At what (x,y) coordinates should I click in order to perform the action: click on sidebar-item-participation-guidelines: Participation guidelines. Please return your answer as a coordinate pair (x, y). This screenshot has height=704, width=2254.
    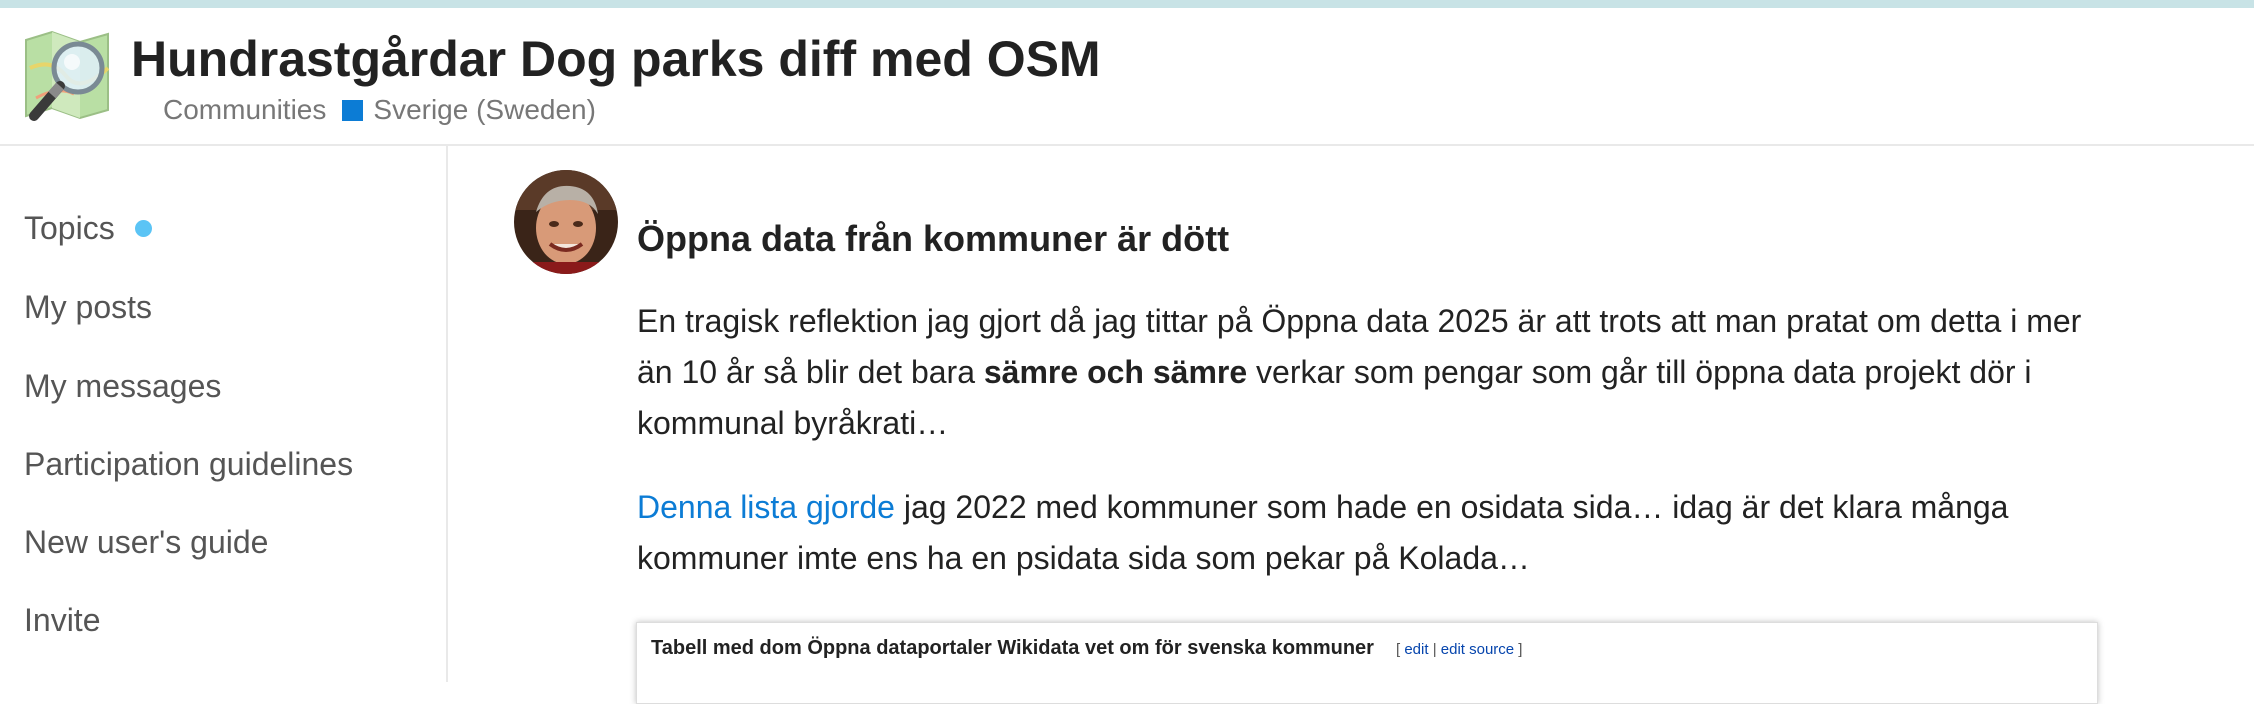
    Looking at the image, I should click on (188, 464).